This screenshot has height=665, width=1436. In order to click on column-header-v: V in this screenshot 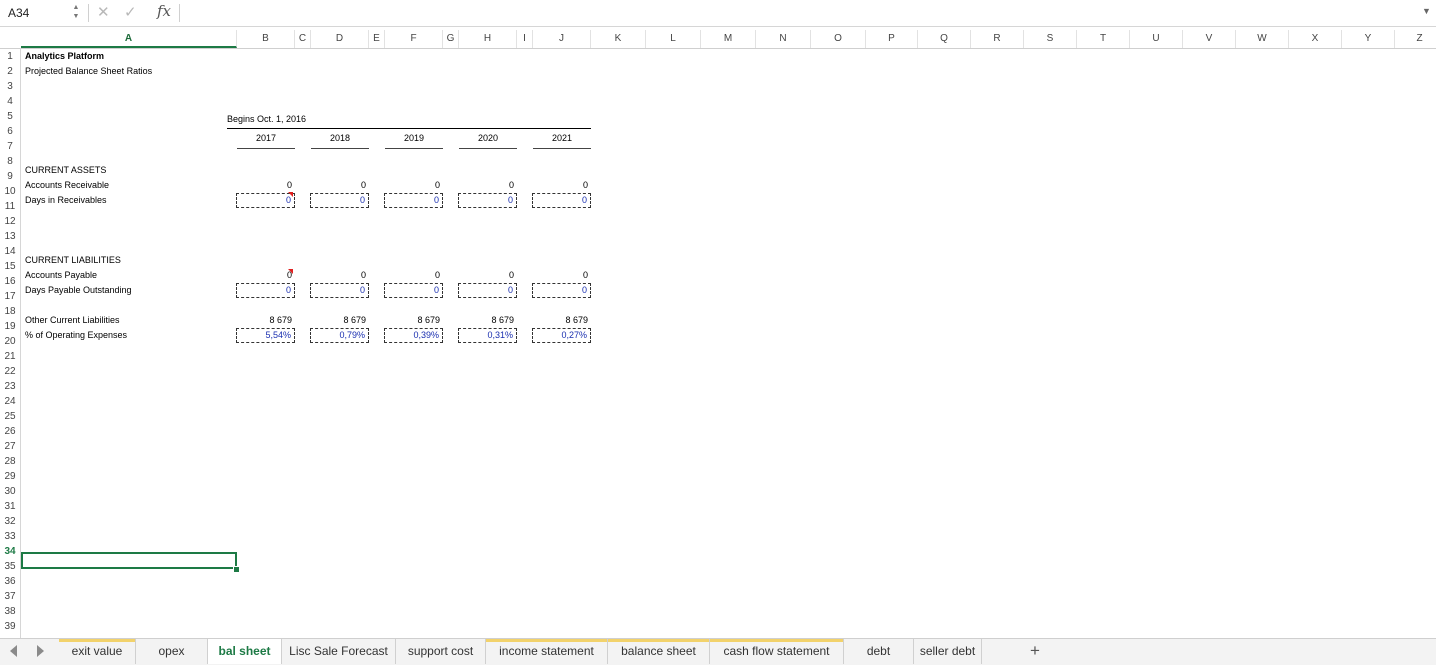, I will do `click(1209, 39)`.